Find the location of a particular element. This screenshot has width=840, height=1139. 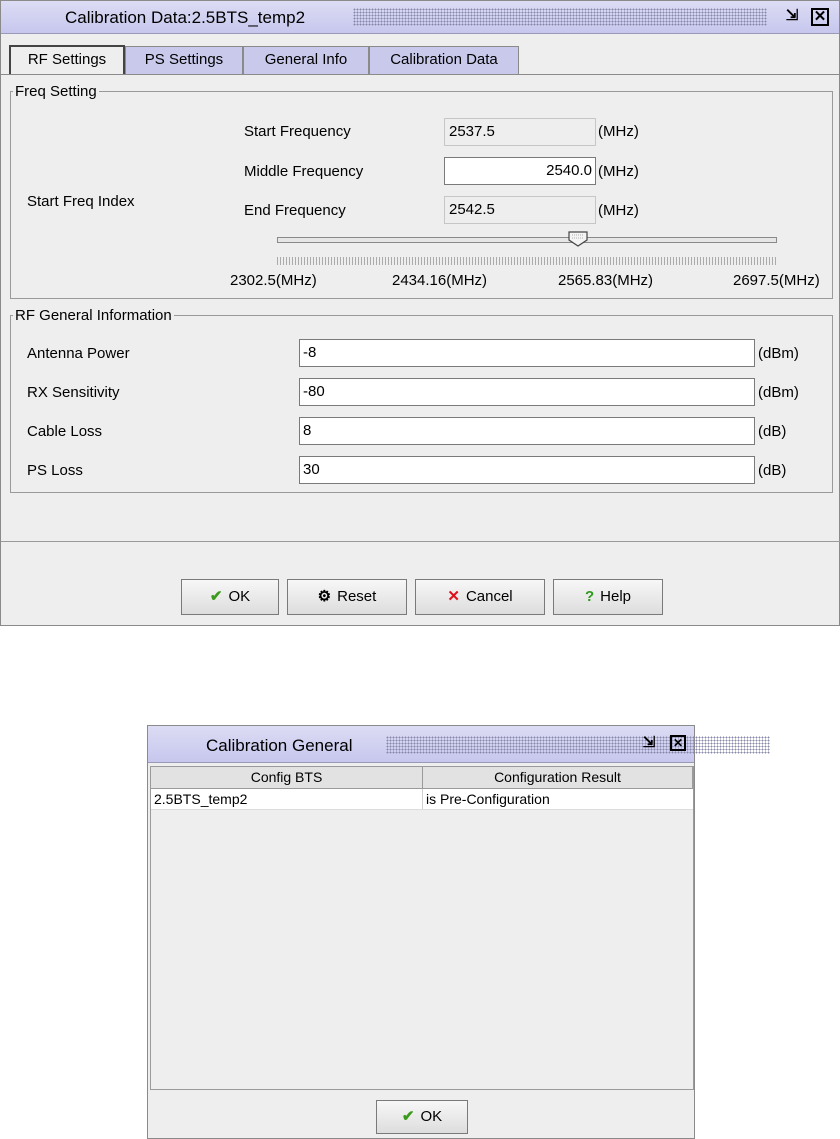

scale-label-3: 2565.83(MHz) is located at coordinates (606, 280).